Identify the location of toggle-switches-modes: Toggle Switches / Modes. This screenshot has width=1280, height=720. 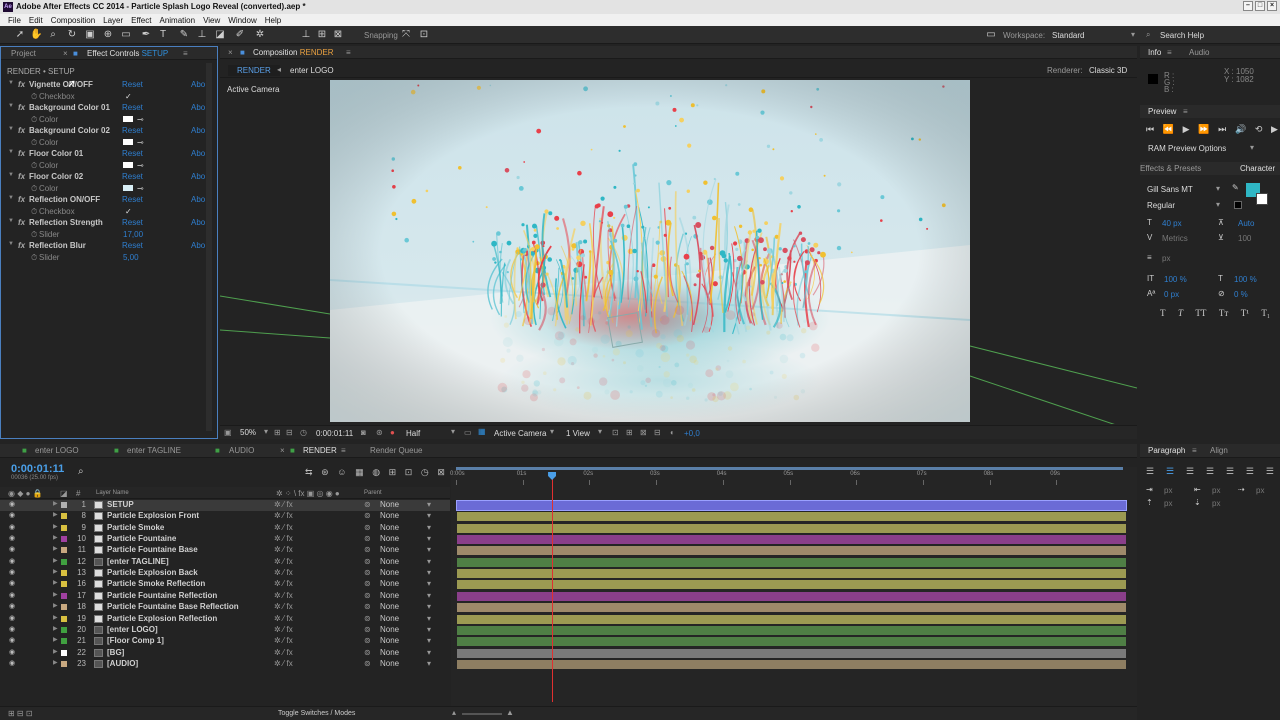
(316, 713).